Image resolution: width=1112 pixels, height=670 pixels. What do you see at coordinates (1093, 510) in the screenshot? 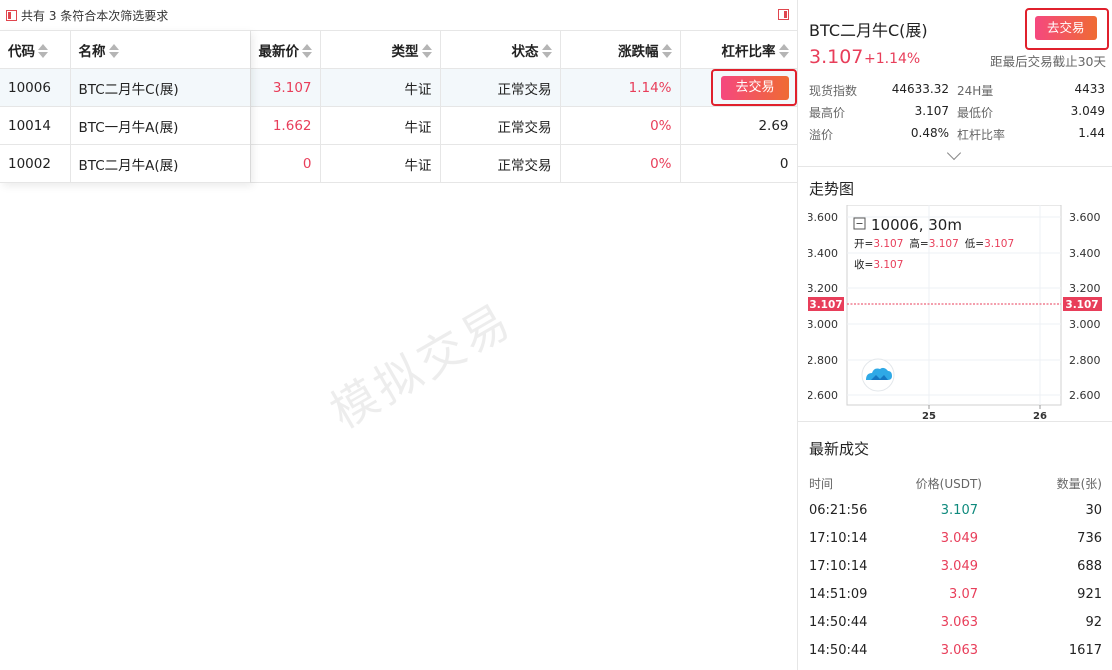
I see `trade-qty: 30` at bounding box center [1093, 510].